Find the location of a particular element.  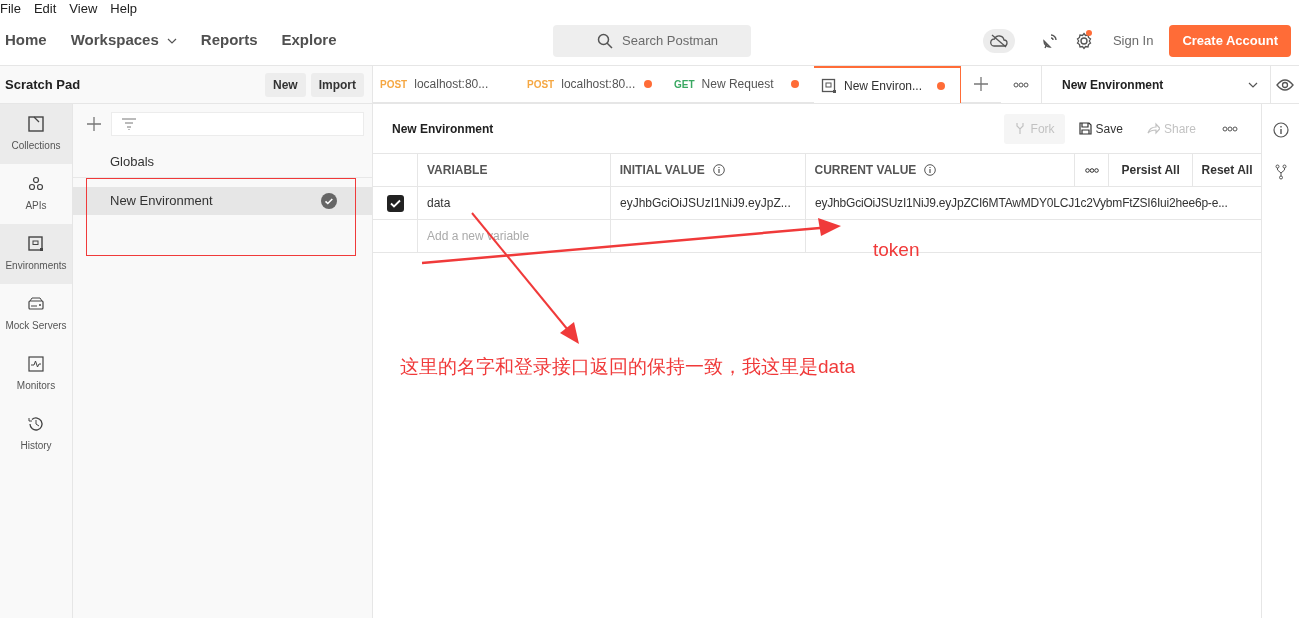

save-icon is located at coordinates (1085, 128).